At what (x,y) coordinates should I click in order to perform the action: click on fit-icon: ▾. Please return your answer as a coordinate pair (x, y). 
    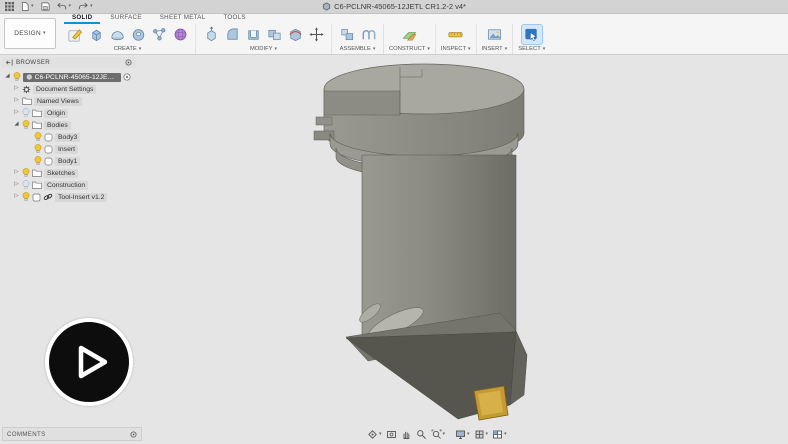
    Looking at the image, I should click on (438, 434).